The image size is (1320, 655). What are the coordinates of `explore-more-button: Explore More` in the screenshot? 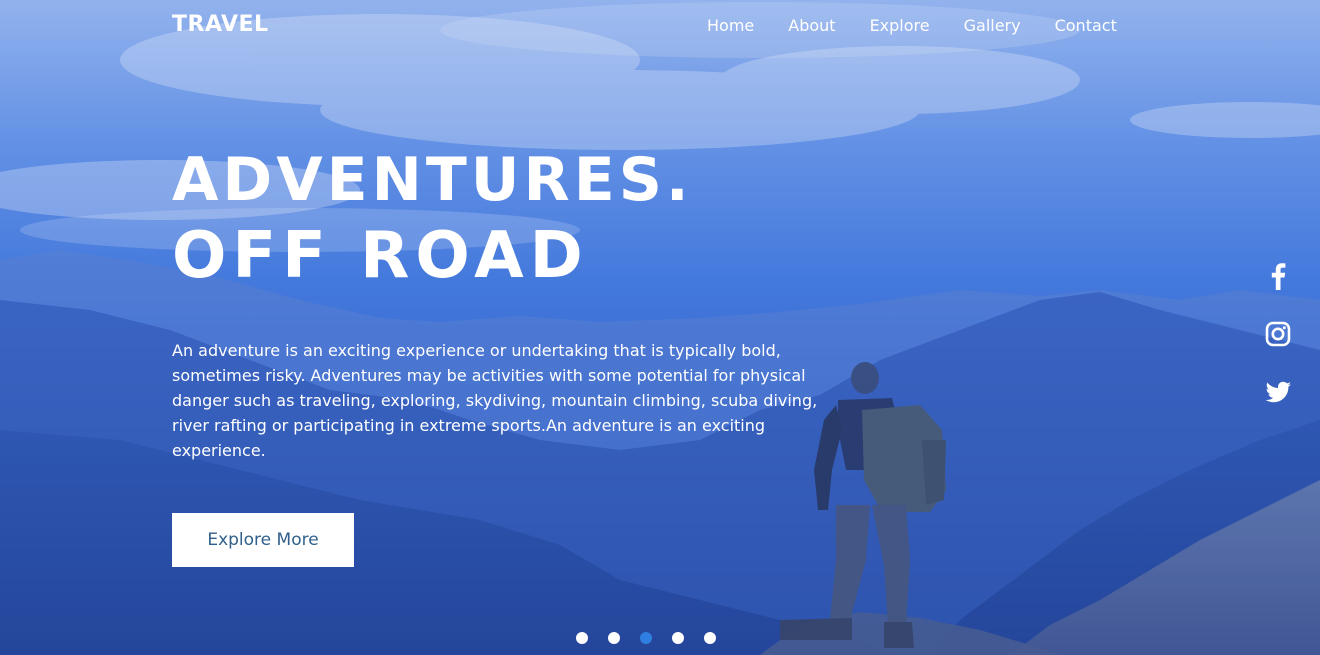 It's located at (263, 540).